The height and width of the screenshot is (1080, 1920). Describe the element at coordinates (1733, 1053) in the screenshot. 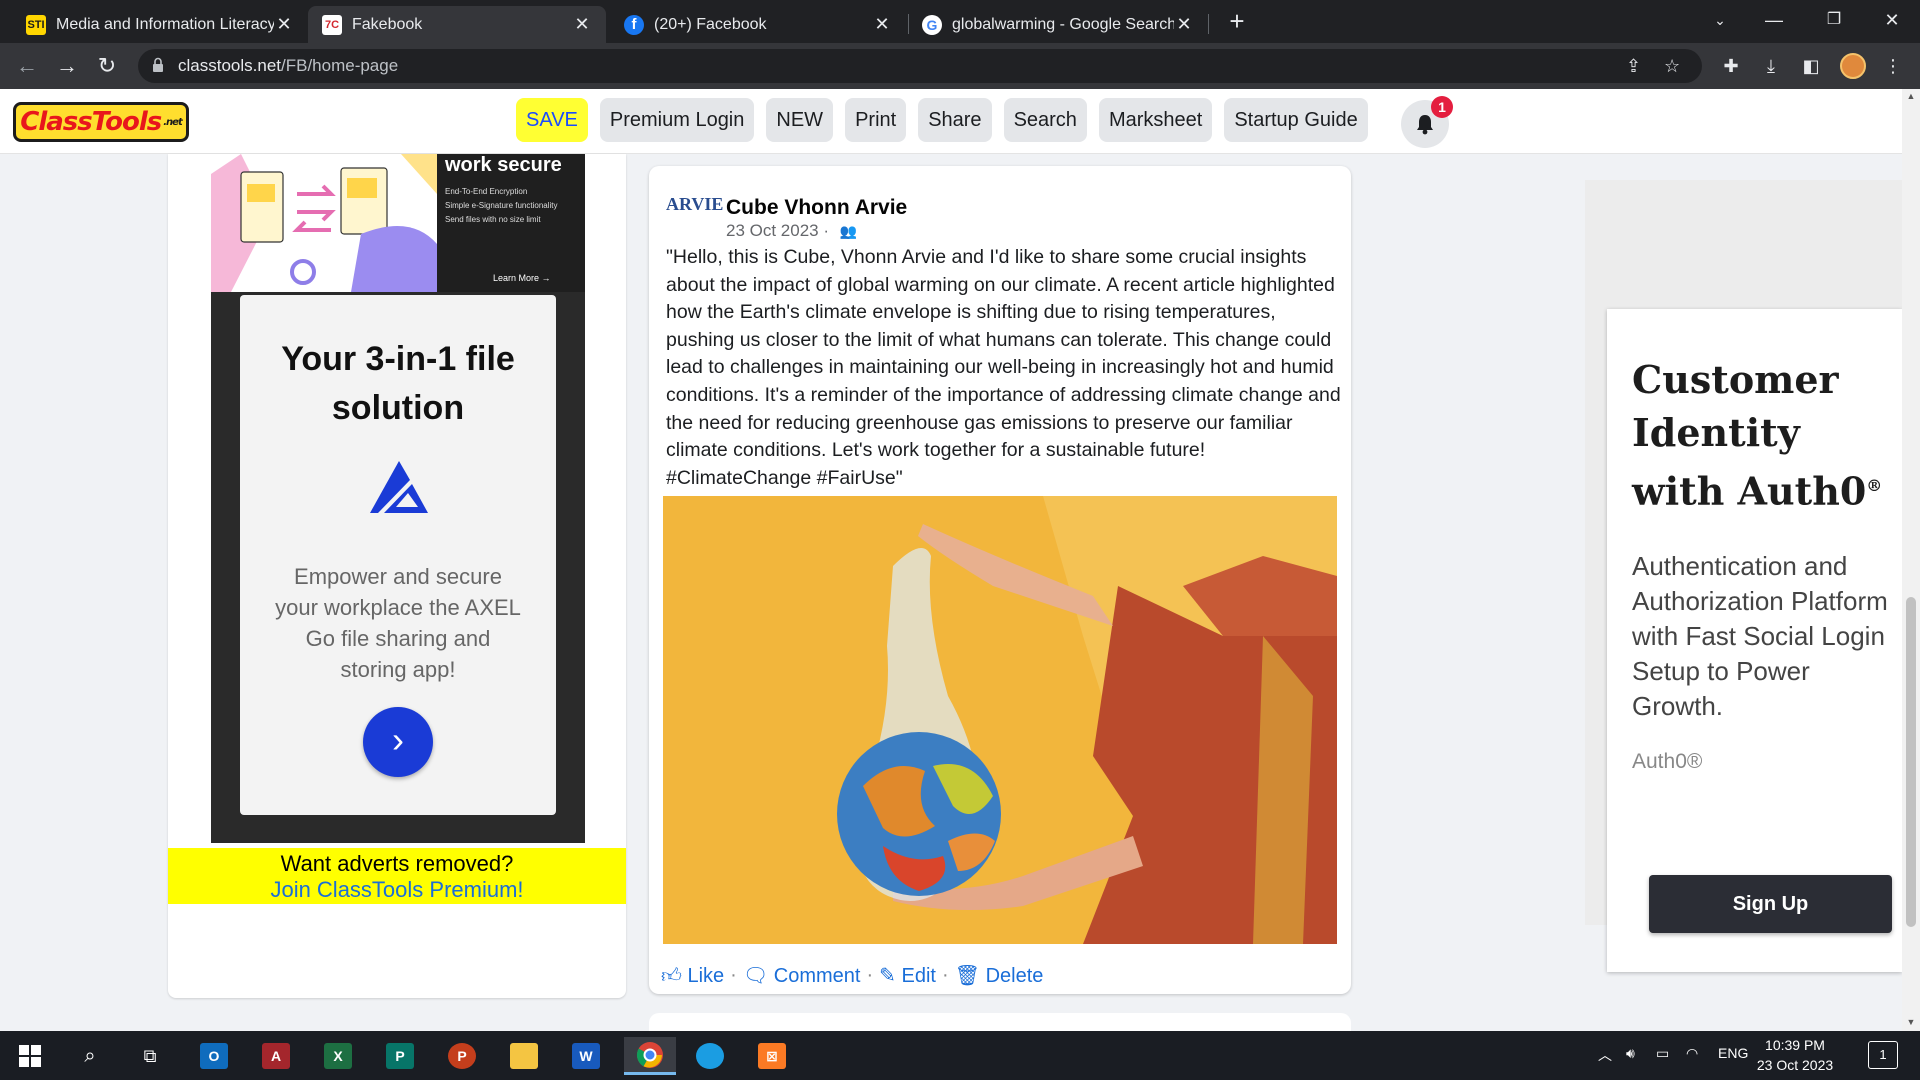

I see `language-indicator: ENG` at that location.